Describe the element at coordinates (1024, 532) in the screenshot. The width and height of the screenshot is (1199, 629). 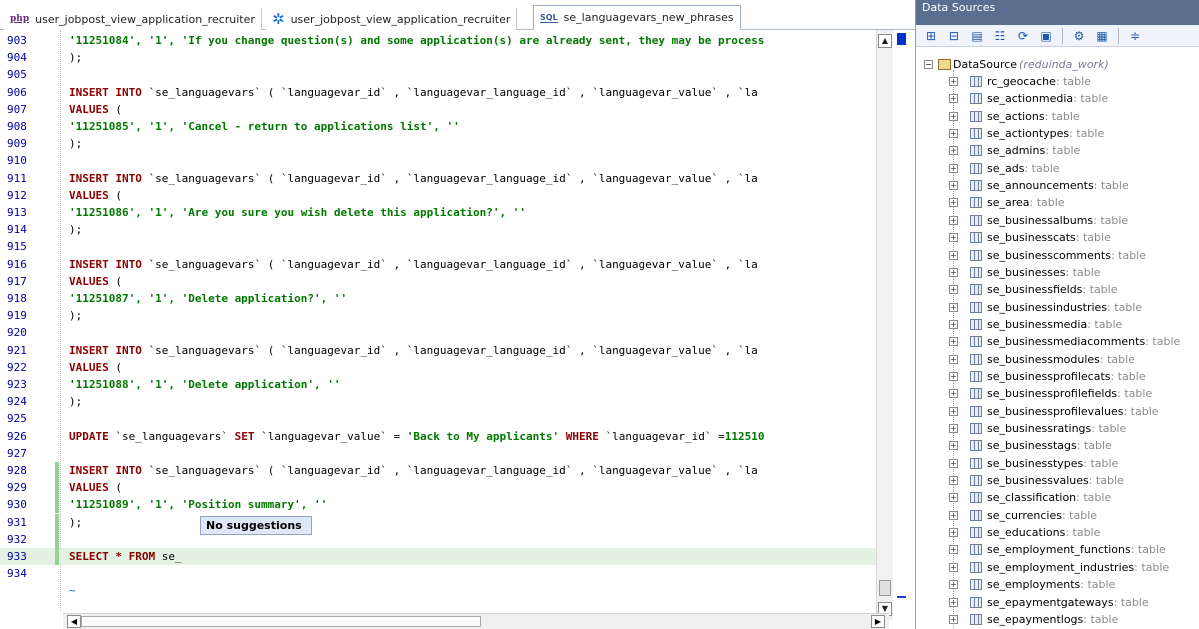
I see `tree-item-table: + se_educations: table` at that location.